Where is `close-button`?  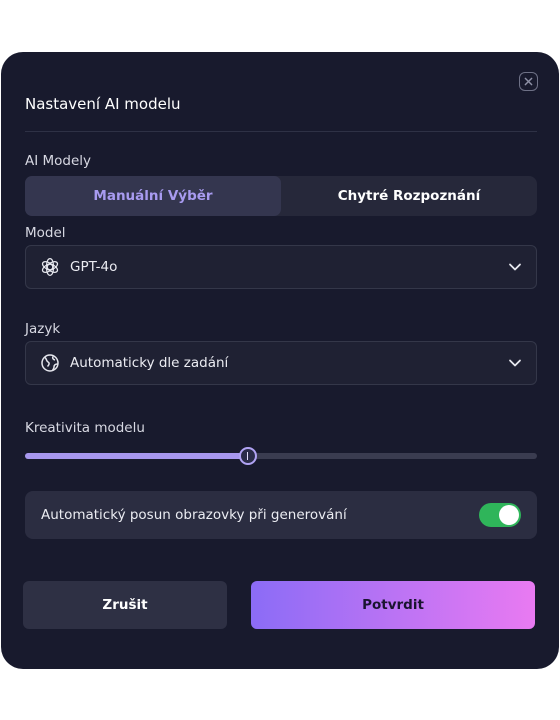 close-button is located at coordinates (528, 81).